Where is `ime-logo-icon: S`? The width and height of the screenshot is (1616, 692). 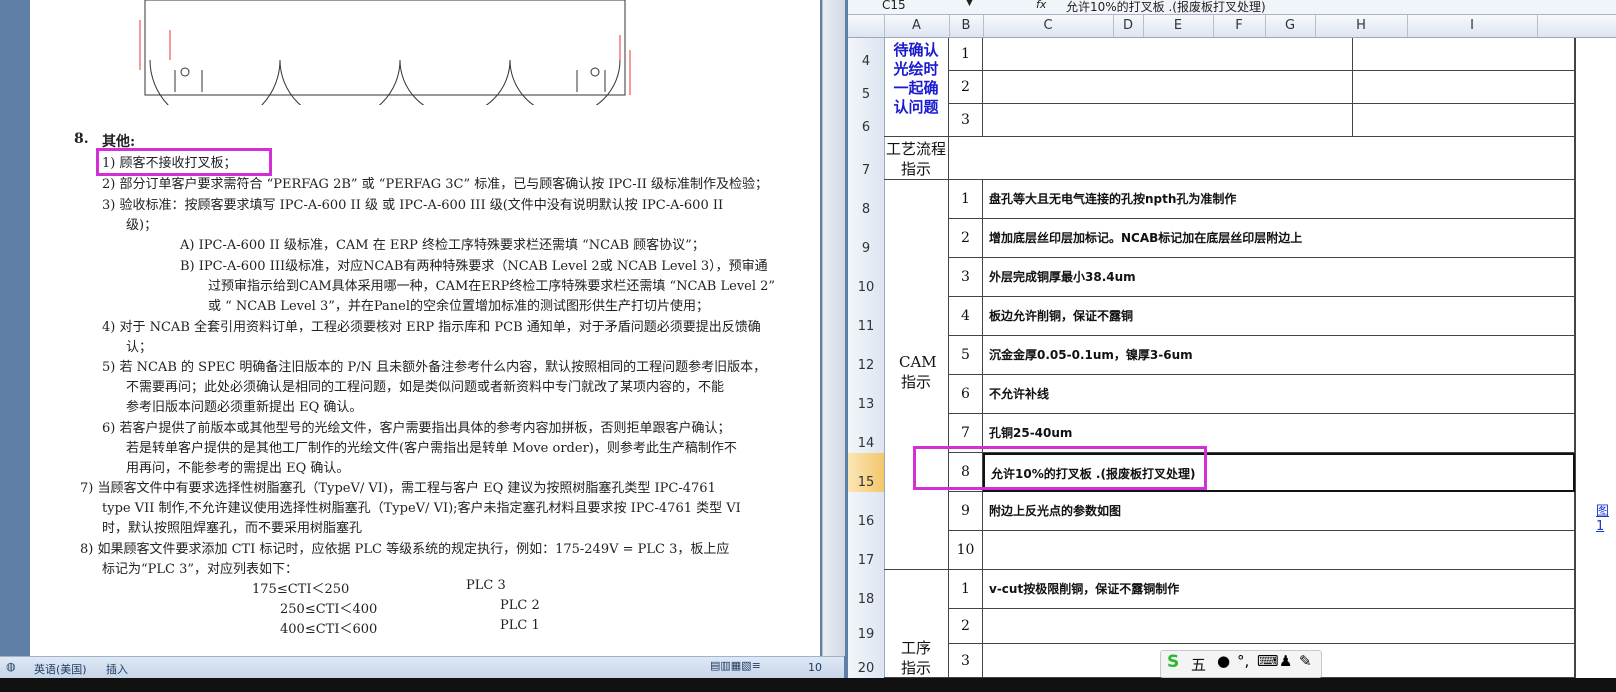
ime-logo-icon: S is located at coordinates (1173, 662).